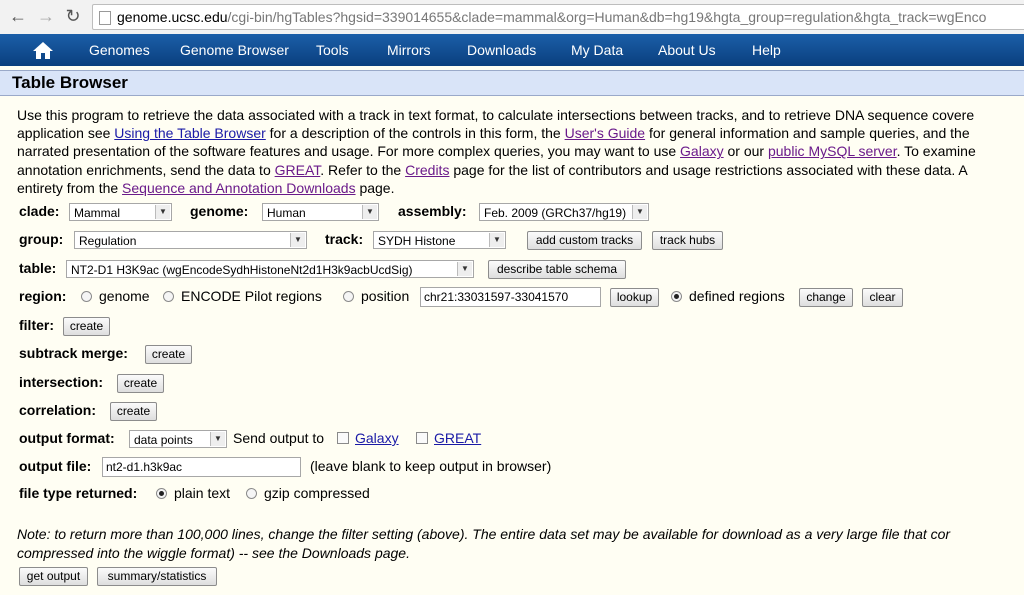  What do you see at coordinates (286, 213) in the screenshot?
I see `genome-value: Human` at bounding box center [286, 213].